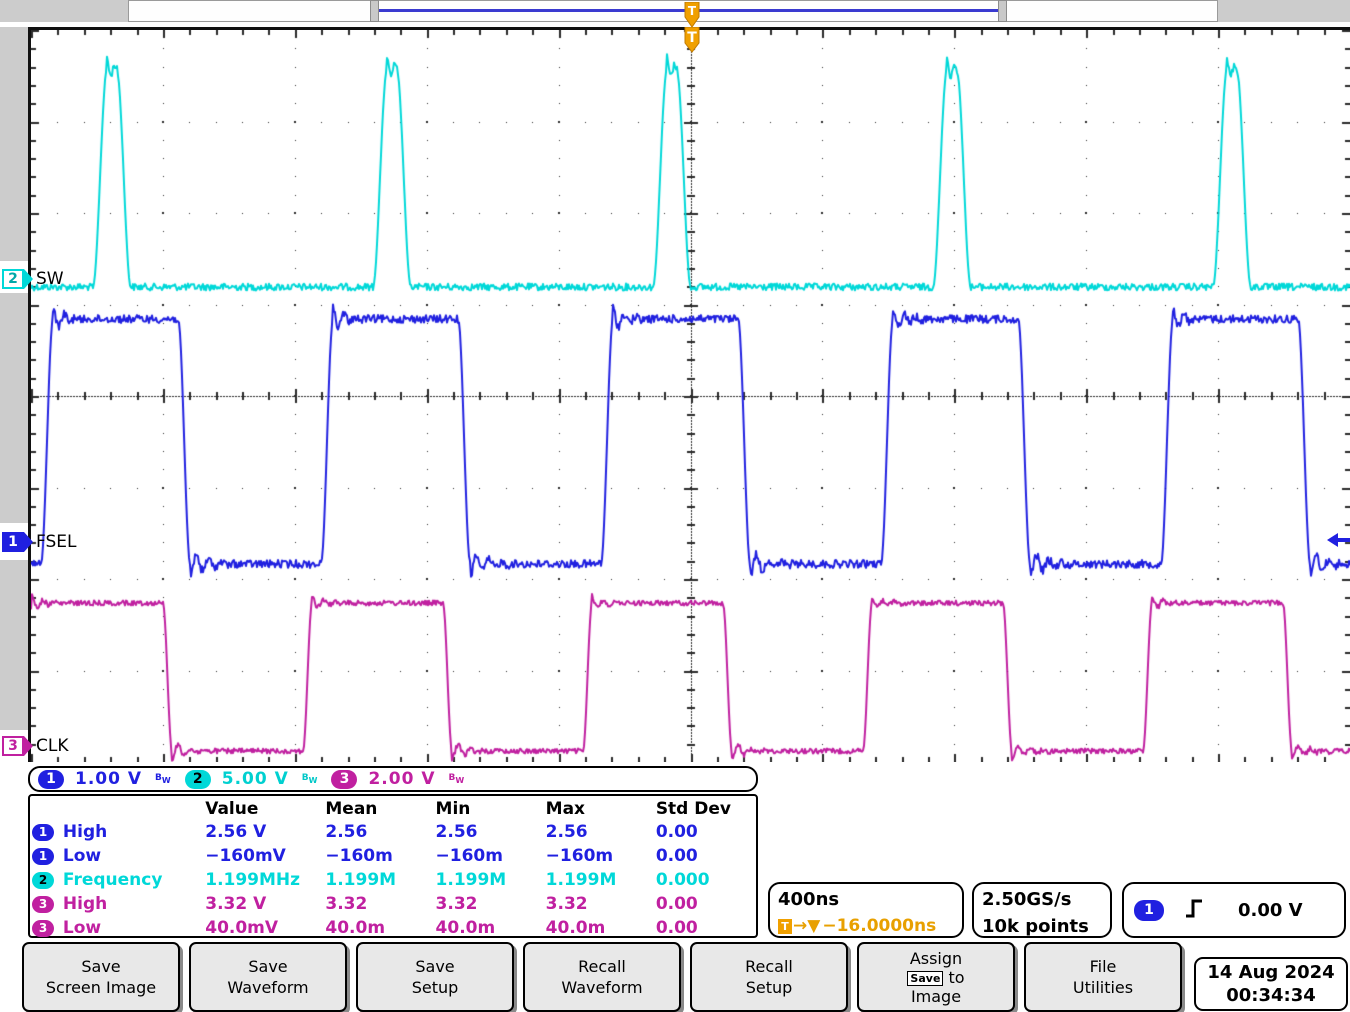 The width and height of the screenshot is (1350, 1012). I want to click on datetime-display: 14 Aug 2024 00:34:34, so click(1271, 984).